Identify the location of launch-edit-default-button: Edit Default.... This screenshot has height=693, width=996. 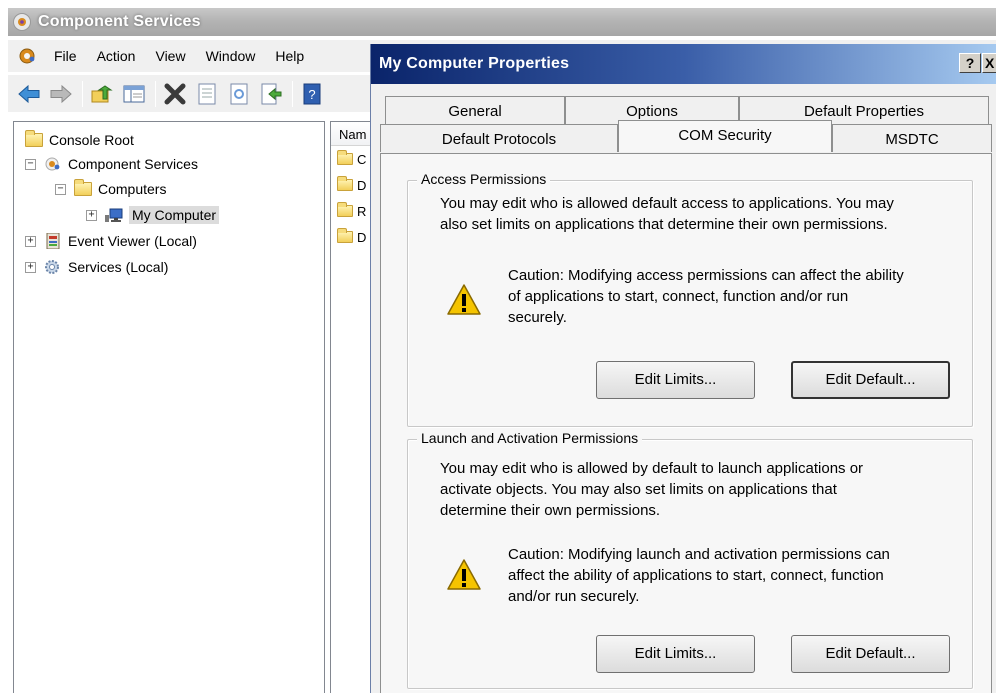
(870, 654).